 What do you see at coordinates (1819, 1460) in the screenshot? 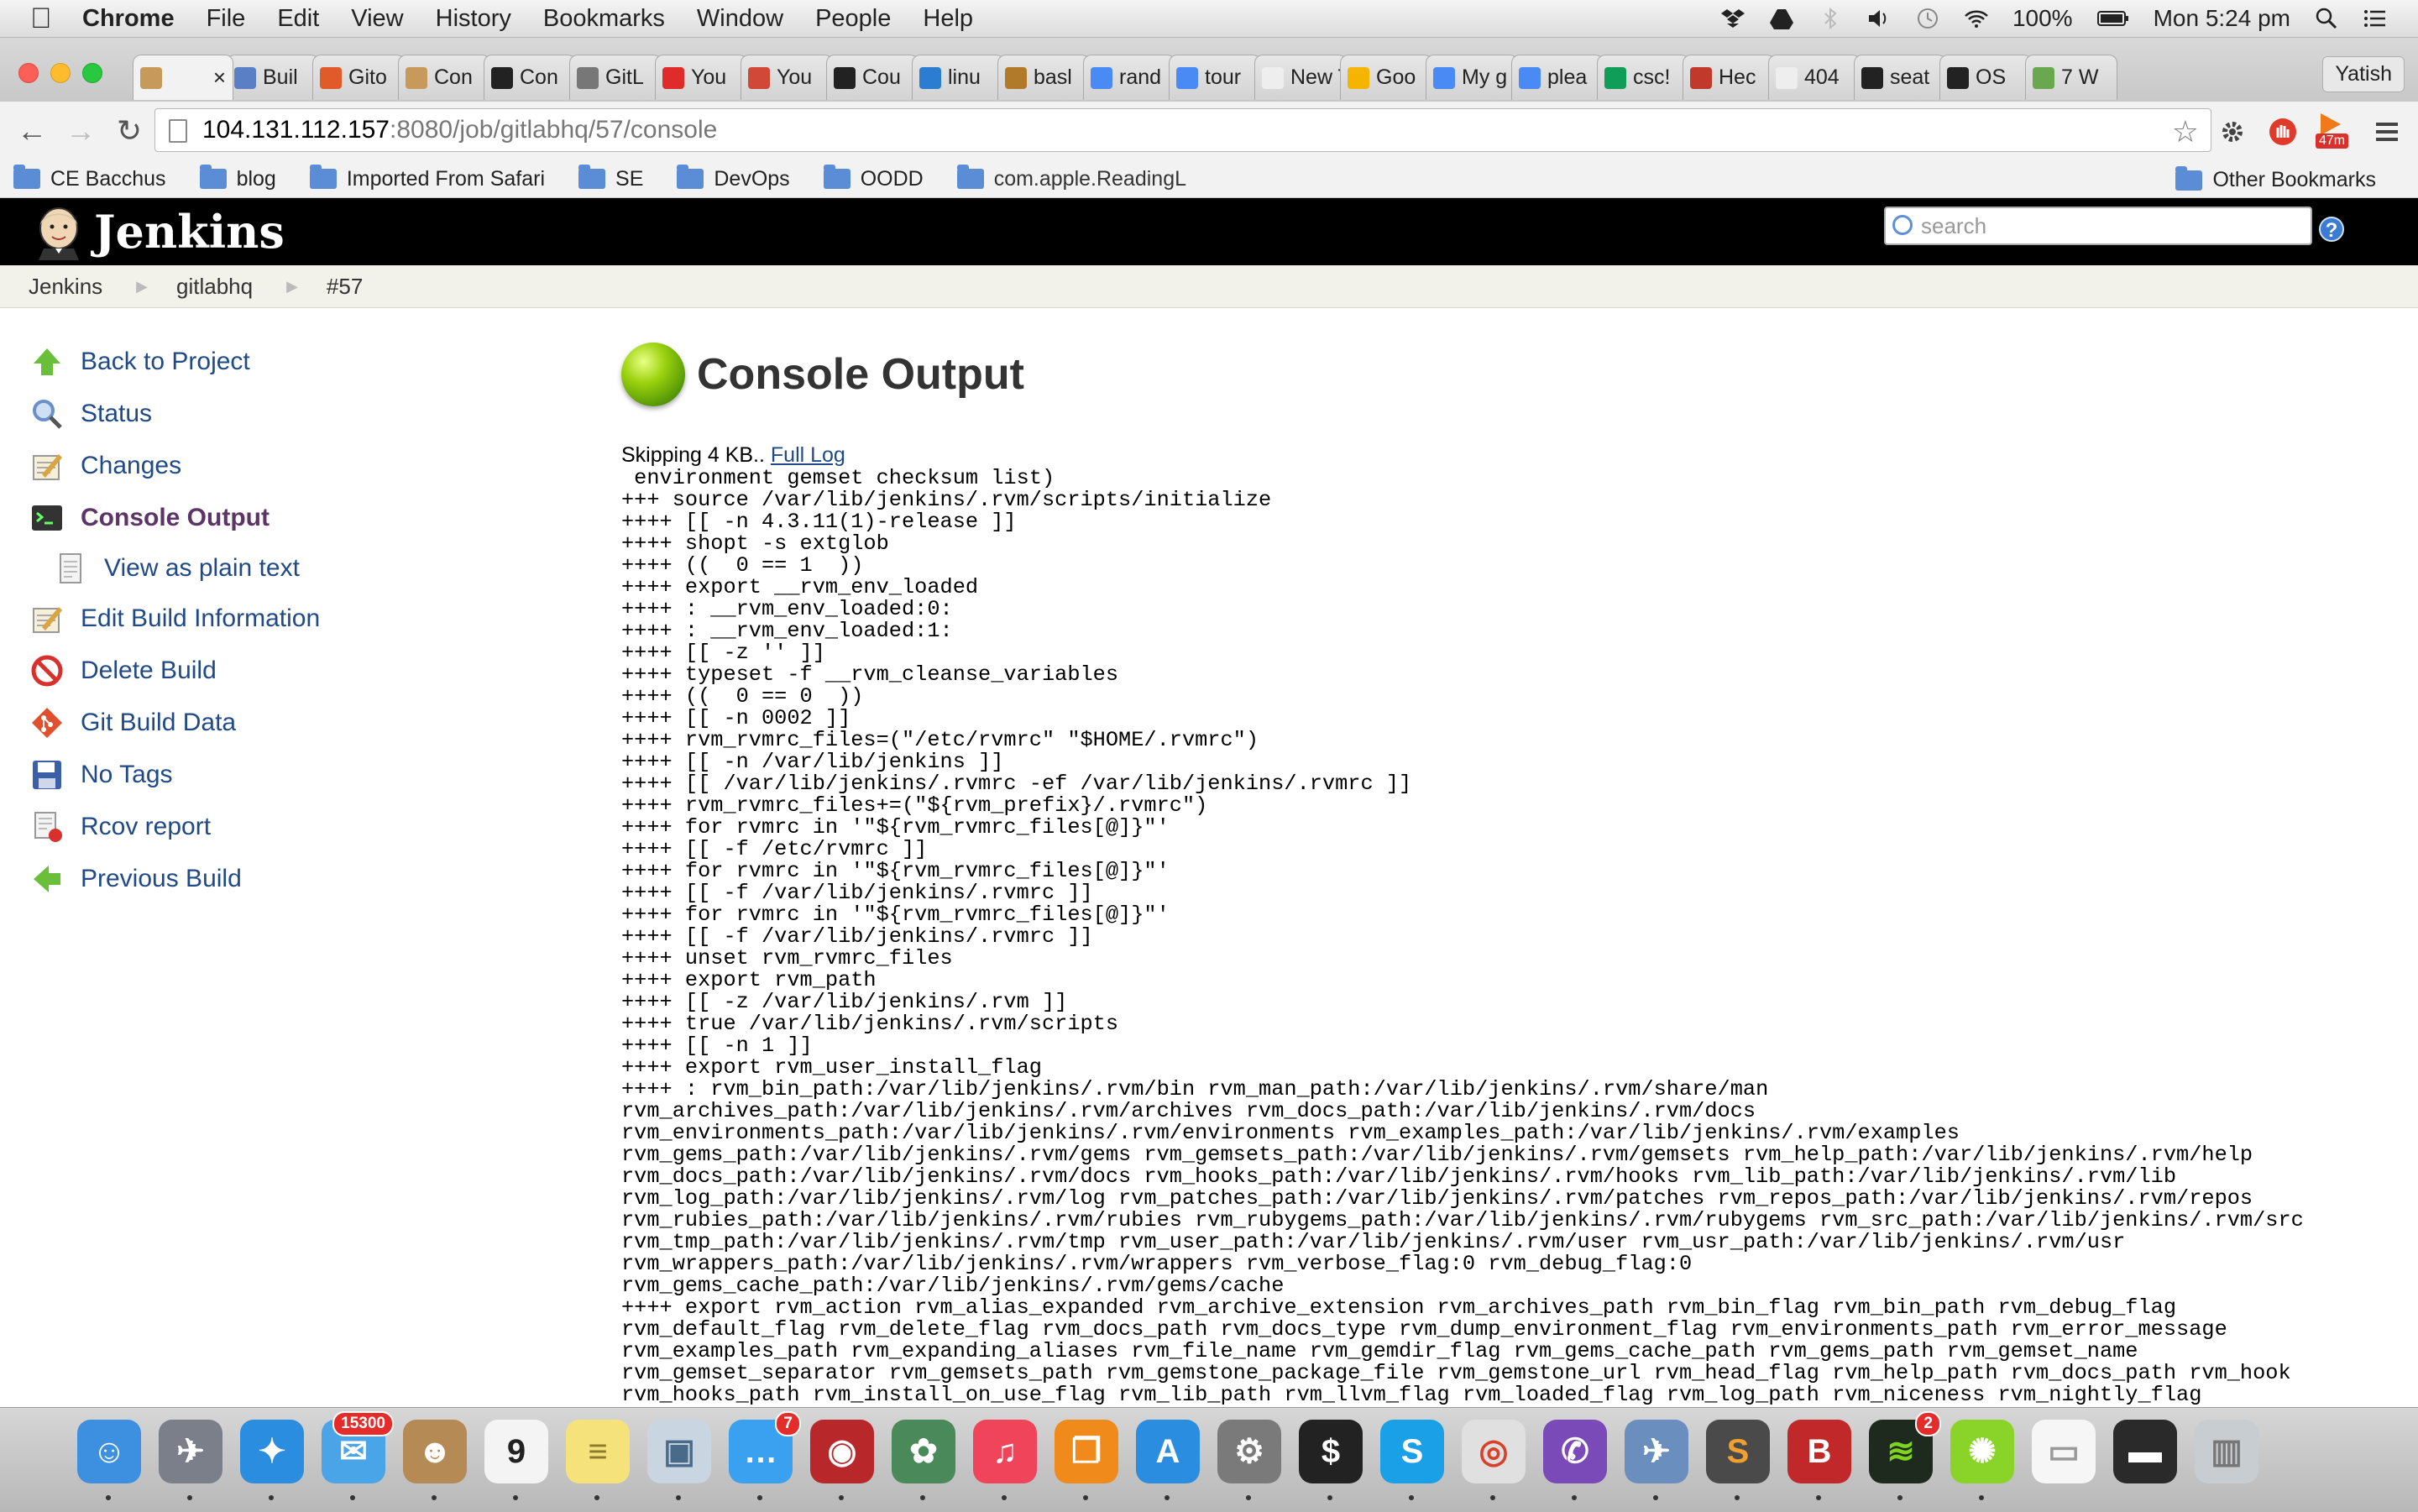
I see `bitdefender-icon: B` at bounding box center [1819, 1460].